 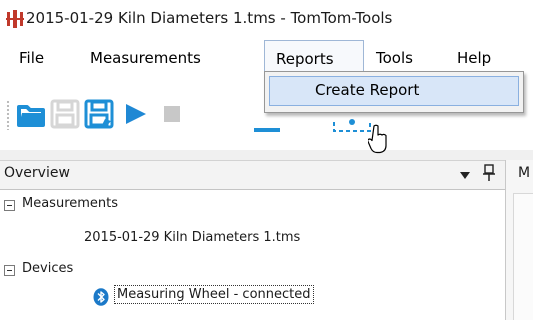 I want to click on toolbar-grip, so click(x=8, y=115).